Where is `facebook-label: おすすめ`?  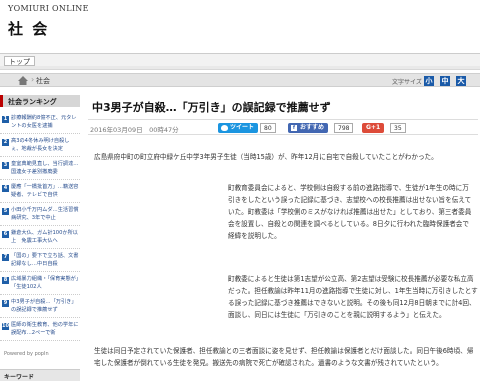
facebook-label: おすすめ is located at coordinates (312, 127).